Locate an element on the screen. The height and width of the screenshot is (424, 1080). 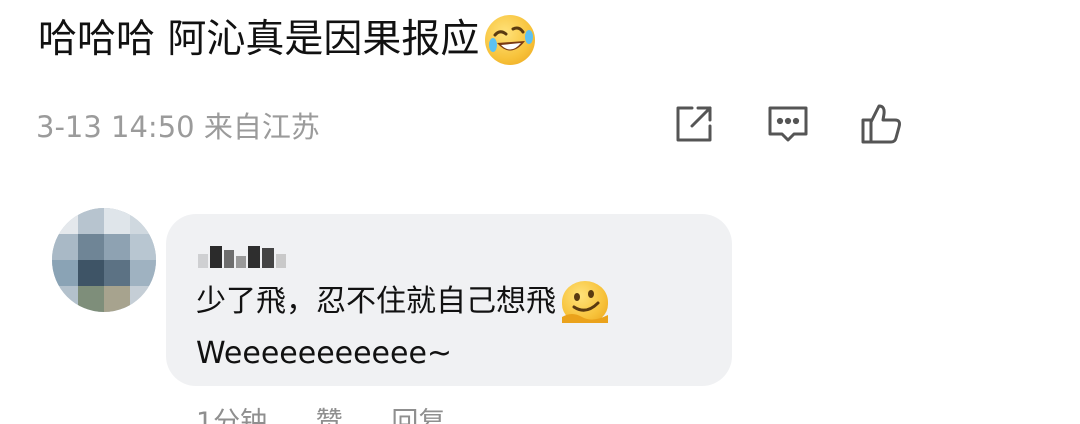
post-content: 哈哈哈 阿沁真是因果报应 is located at coordinates (287, 40).